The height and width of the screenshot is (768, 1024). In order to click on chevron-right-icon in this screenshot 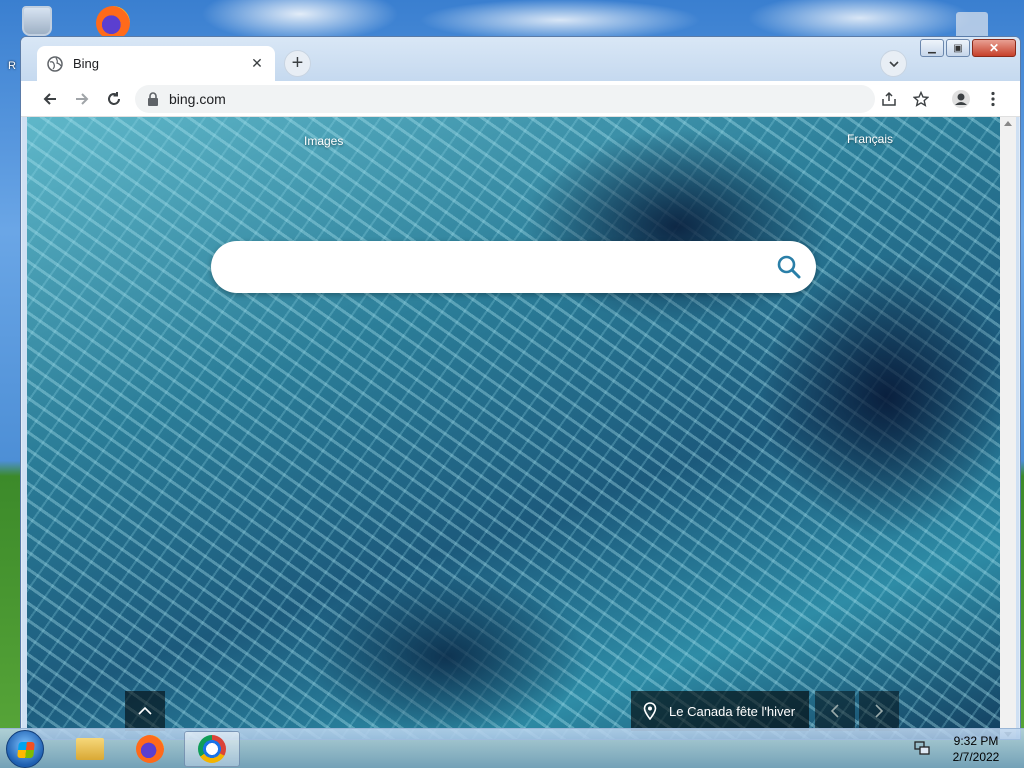, I will do `click(879, 711)`.